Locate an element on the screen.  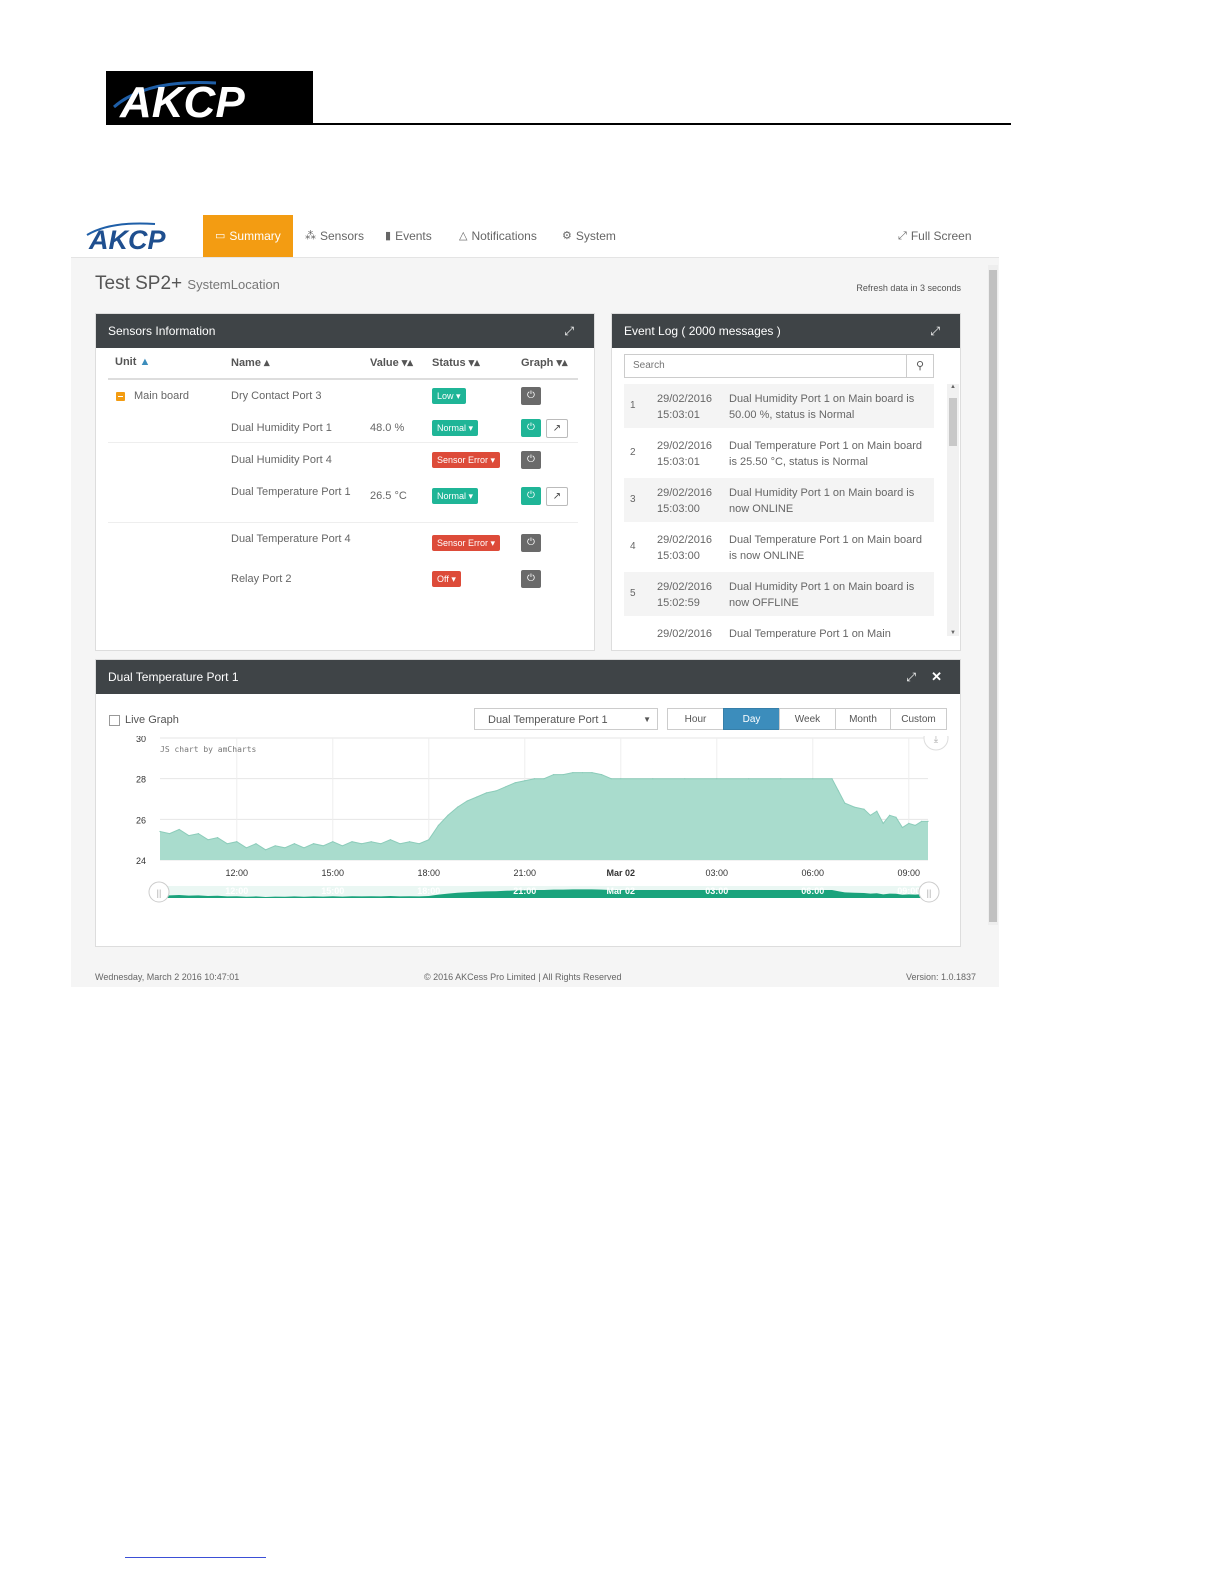
sensor-name: Dual Humidity Port 4 is located at coordinates (295, 460).